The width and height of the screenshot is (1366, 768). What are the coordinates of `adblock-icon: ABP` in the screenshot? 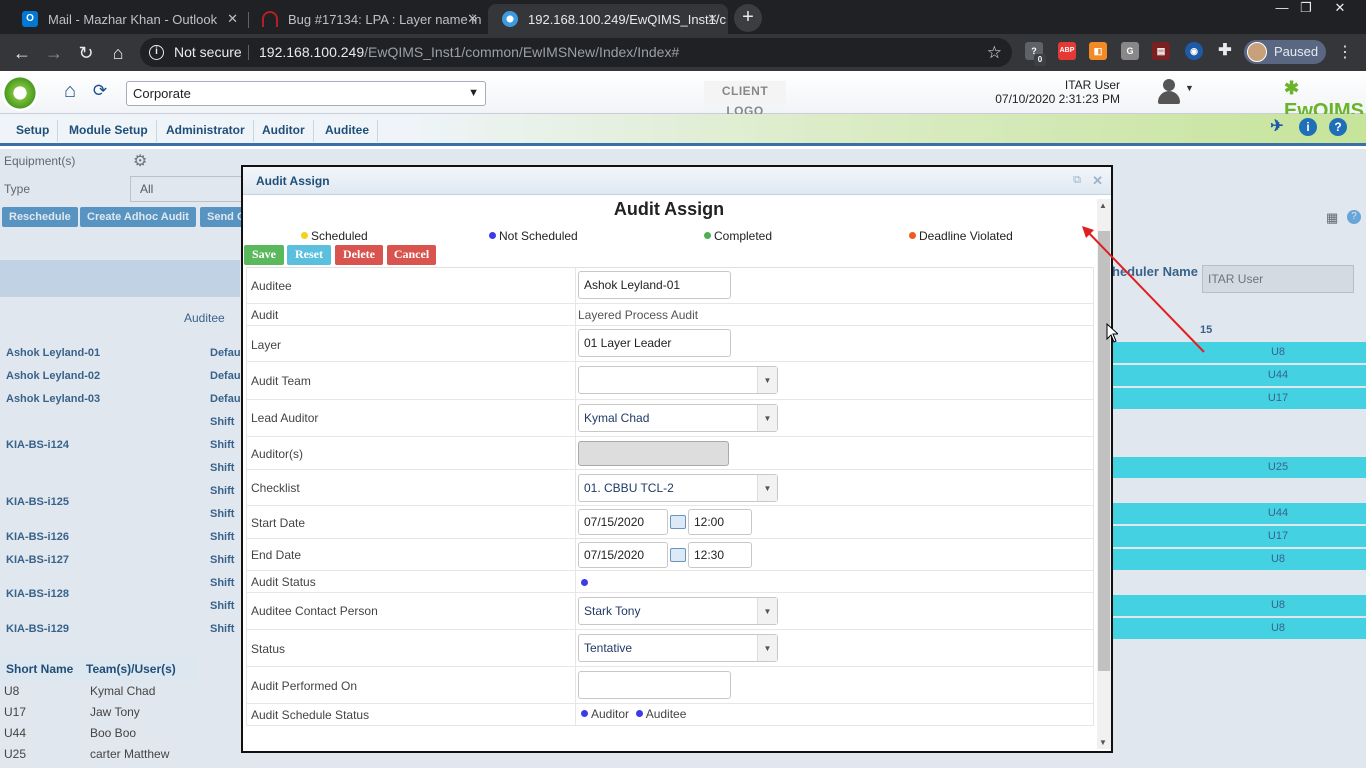 It's located at (1067, 51).